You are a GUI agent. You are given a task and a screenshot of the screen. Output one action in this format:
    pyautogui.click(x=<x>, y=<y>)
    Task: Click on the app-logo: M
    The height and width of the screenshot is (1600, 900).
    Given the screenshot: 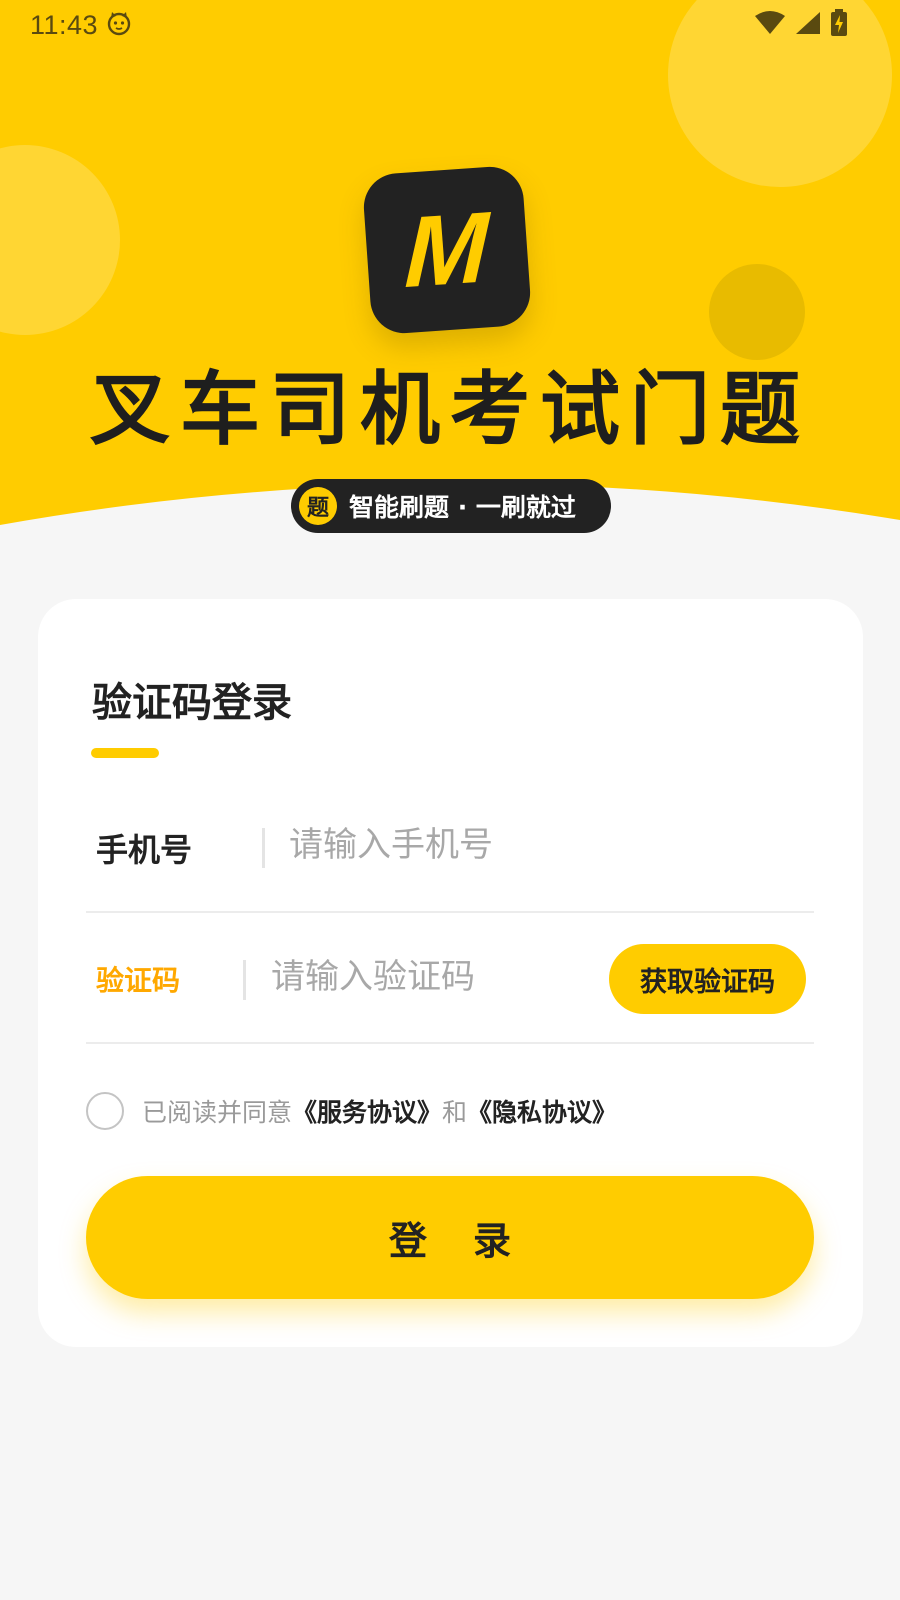 What is the action you would take?
    pyautogui.click(x=447, y=250)
    